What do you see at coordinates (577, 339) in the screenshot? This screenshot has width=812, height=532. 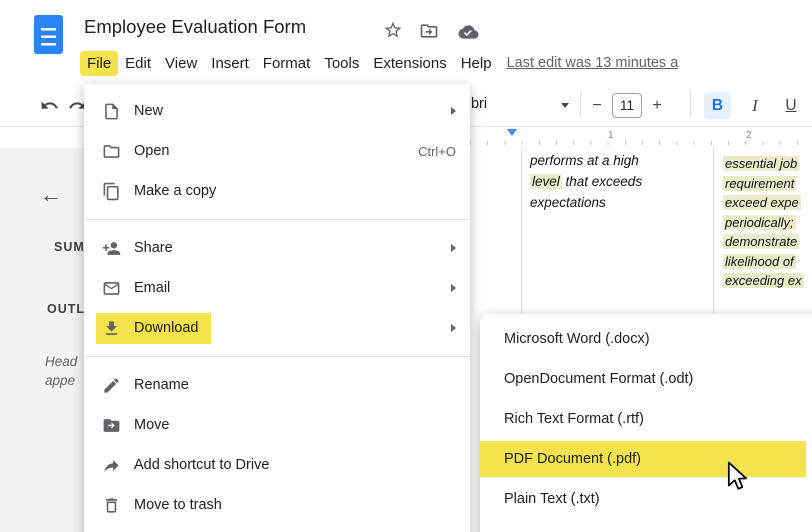 I see `menu-item-label: Microsoft Word (.docx)` at bounding box center [577, 339].